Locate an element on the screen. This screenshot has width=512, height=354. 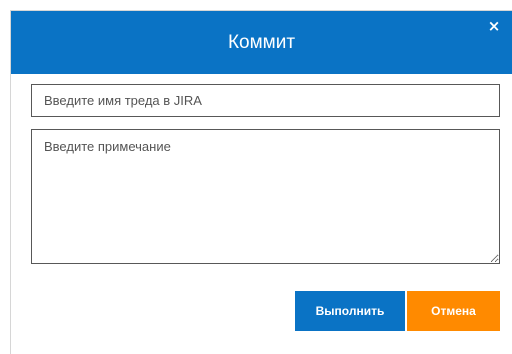
close-icon: × is located at coordinates (494, 26).